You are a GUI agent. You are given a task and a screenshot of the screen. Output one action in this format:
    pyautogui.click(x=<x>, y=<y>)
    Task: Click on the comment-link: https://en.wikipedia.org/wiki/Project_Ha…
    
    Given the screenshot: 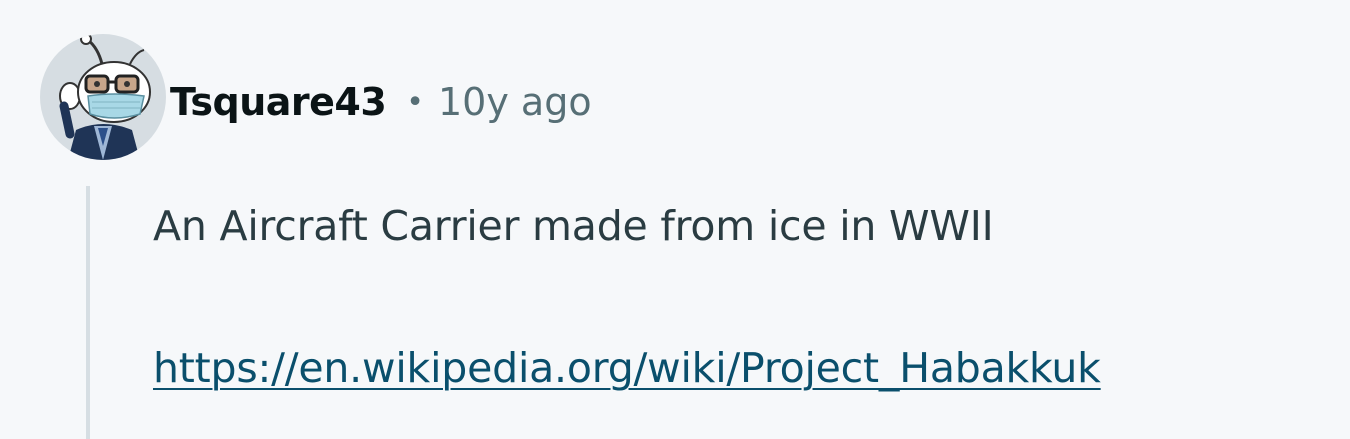 What is the action you would take?
    pyautogui.click(x=627, y=368)
    